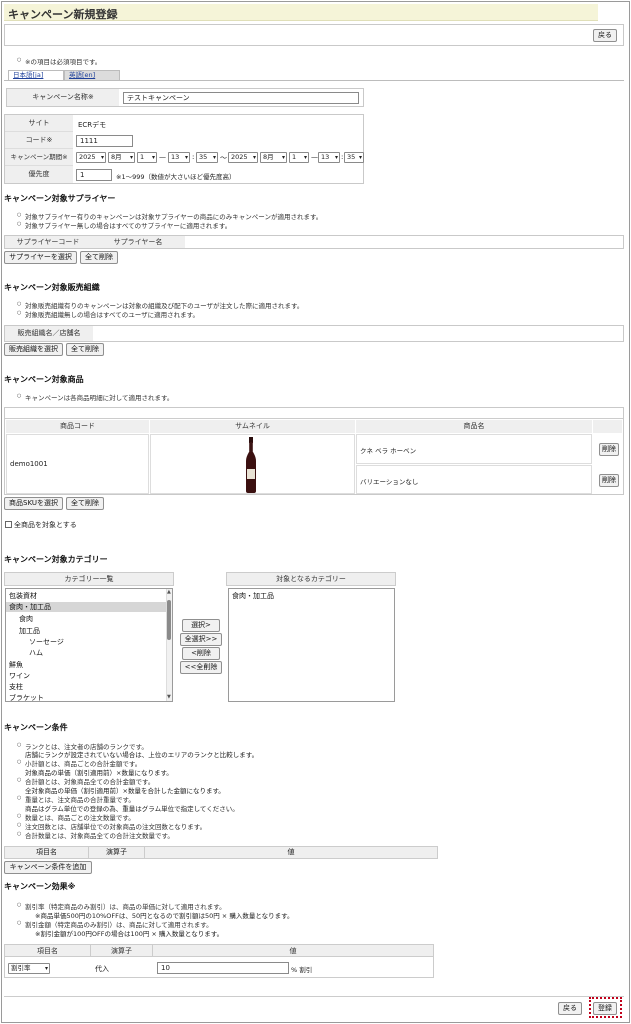  Describe the element at coordinates (77, 426) in the screenshot. I see `product-col-code: 商品コード` at that location.